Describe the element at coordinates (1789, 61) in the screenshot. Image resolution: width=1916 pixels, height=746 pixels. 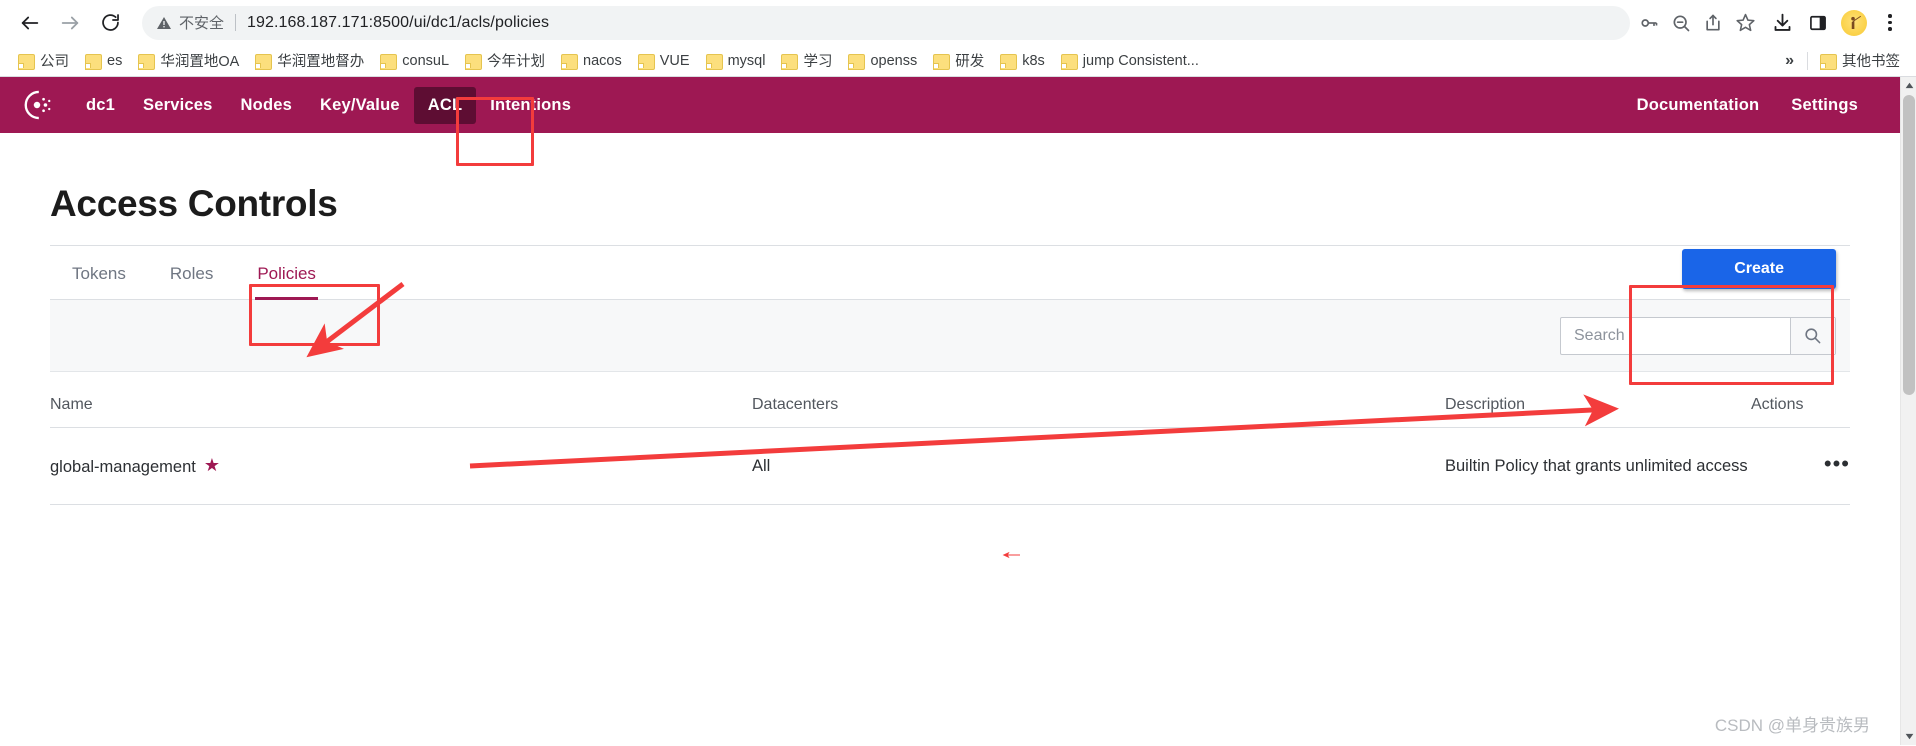
I see `bookmarks-overflow-icon: »` at that location.